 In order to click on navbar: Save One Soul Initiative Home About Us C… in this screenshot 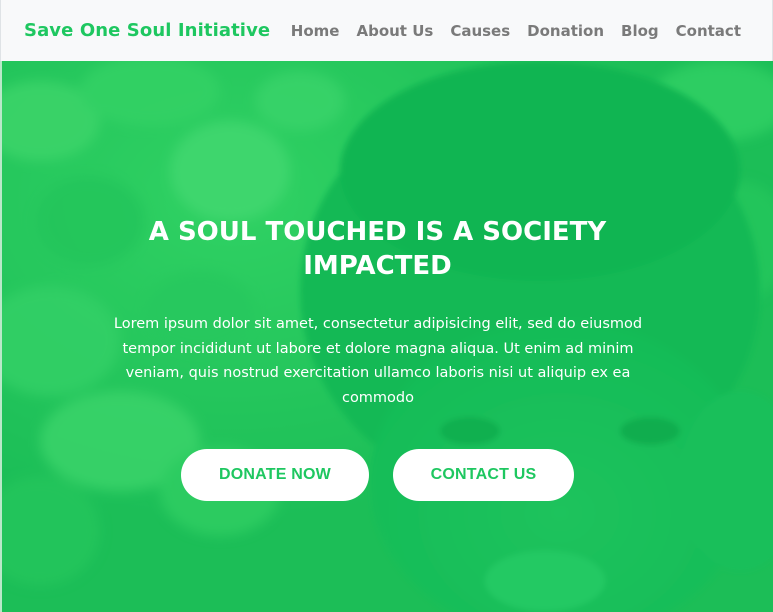, I will do `click(386, 30)`.